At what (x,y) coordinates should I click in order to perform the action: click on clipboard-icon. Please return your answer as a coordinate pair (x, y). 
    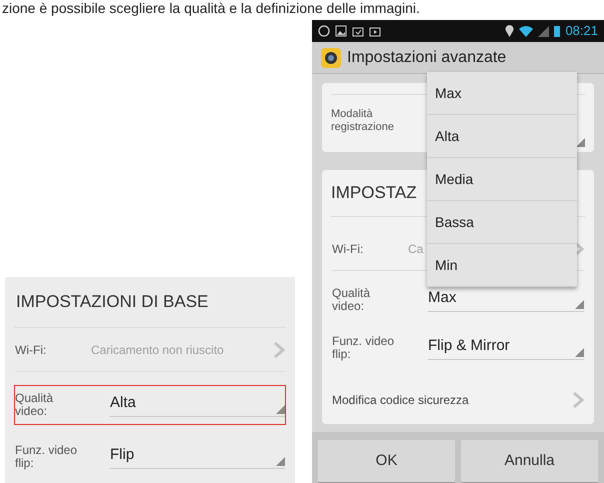
    Looking at the image, I should click on (358, 31).